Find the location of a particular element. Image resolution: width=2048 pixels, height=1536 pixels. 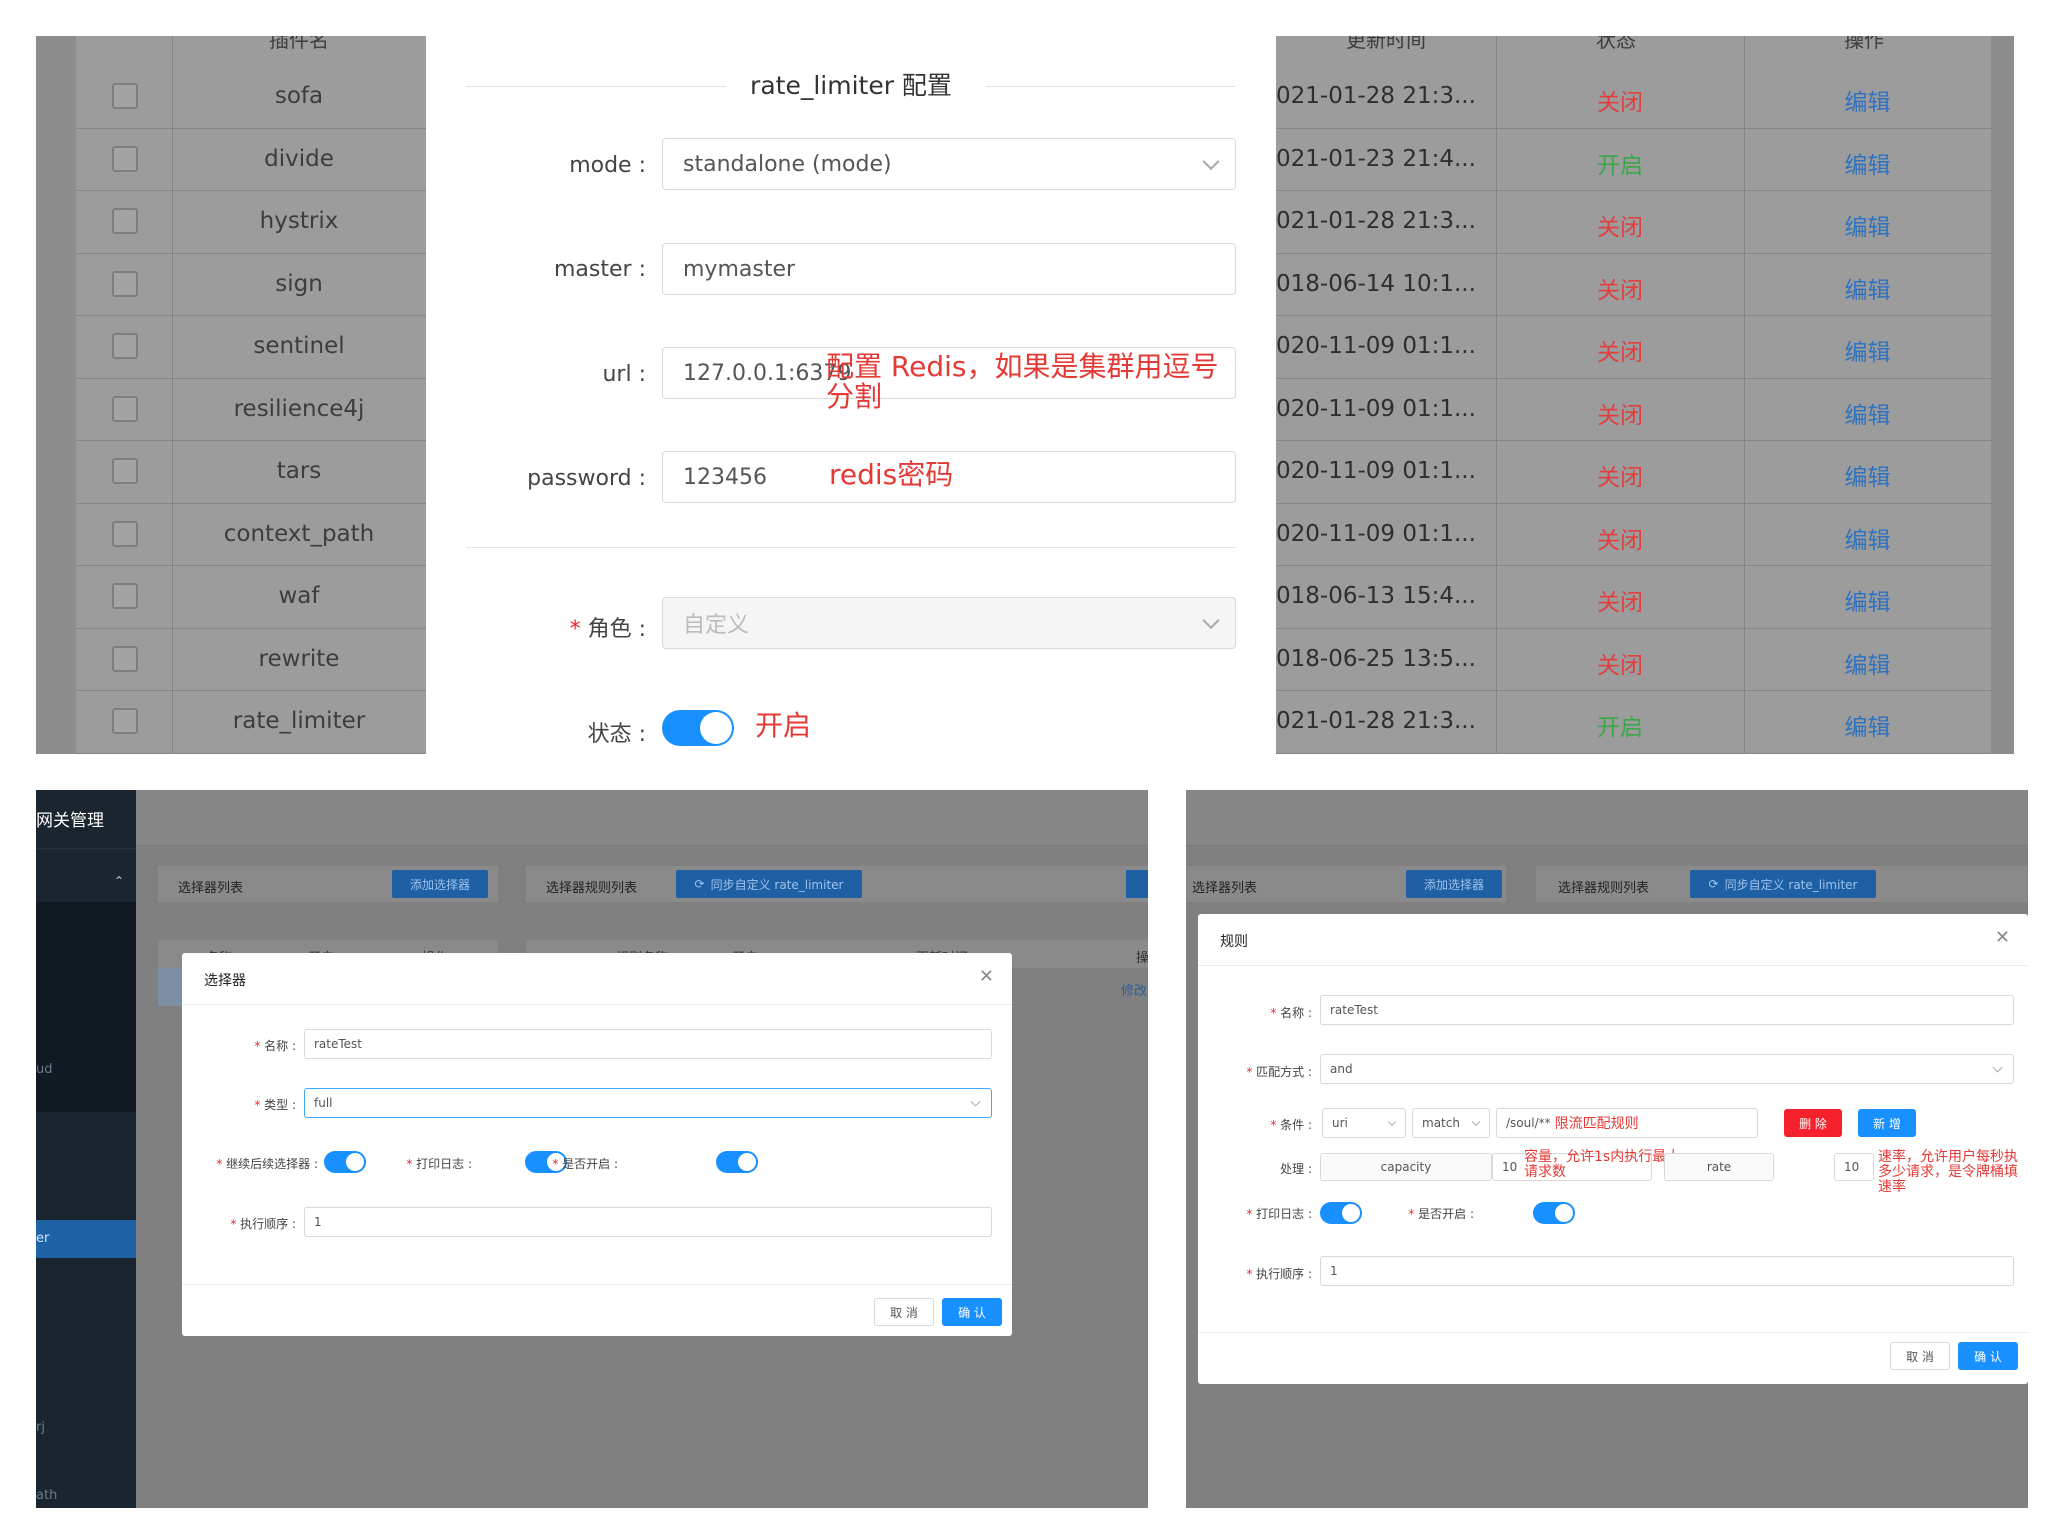

state-annotation: 开启 is located at coordinates (783, 725).